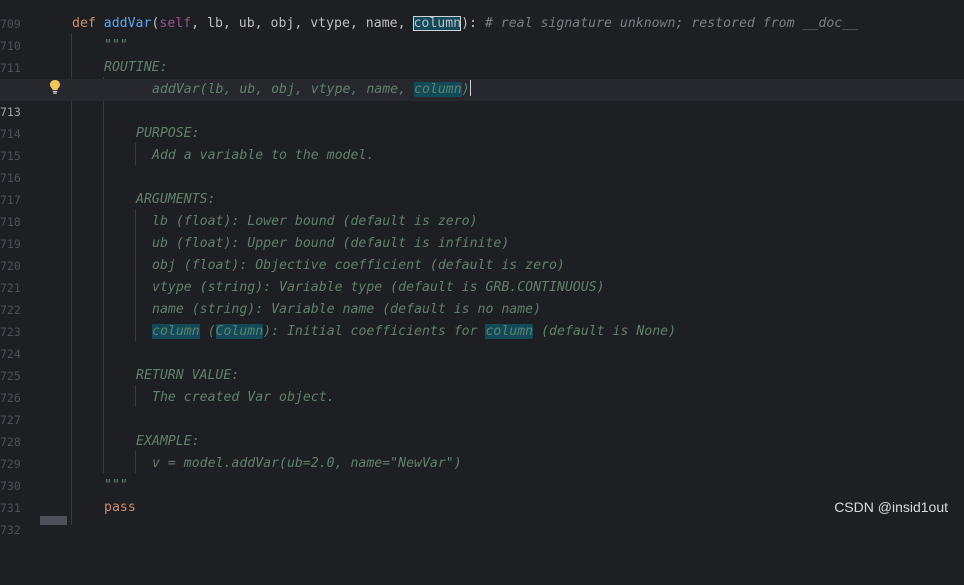 This screenshot has height=585, width=964. I want to click on self-param: self, so click(175, 23).